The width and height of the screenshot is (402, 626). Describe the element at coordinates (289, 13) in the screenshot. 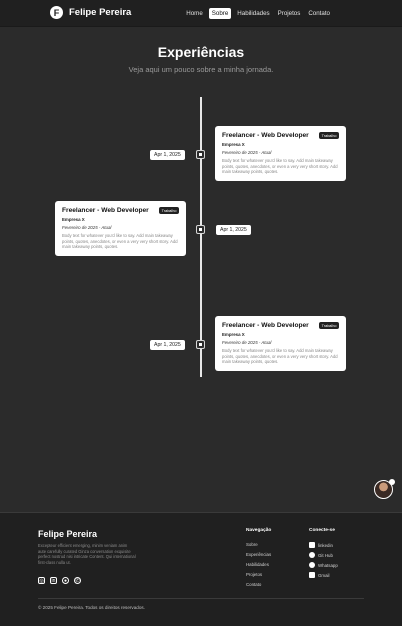

I see `nav-projetos: Projetos` at that location.